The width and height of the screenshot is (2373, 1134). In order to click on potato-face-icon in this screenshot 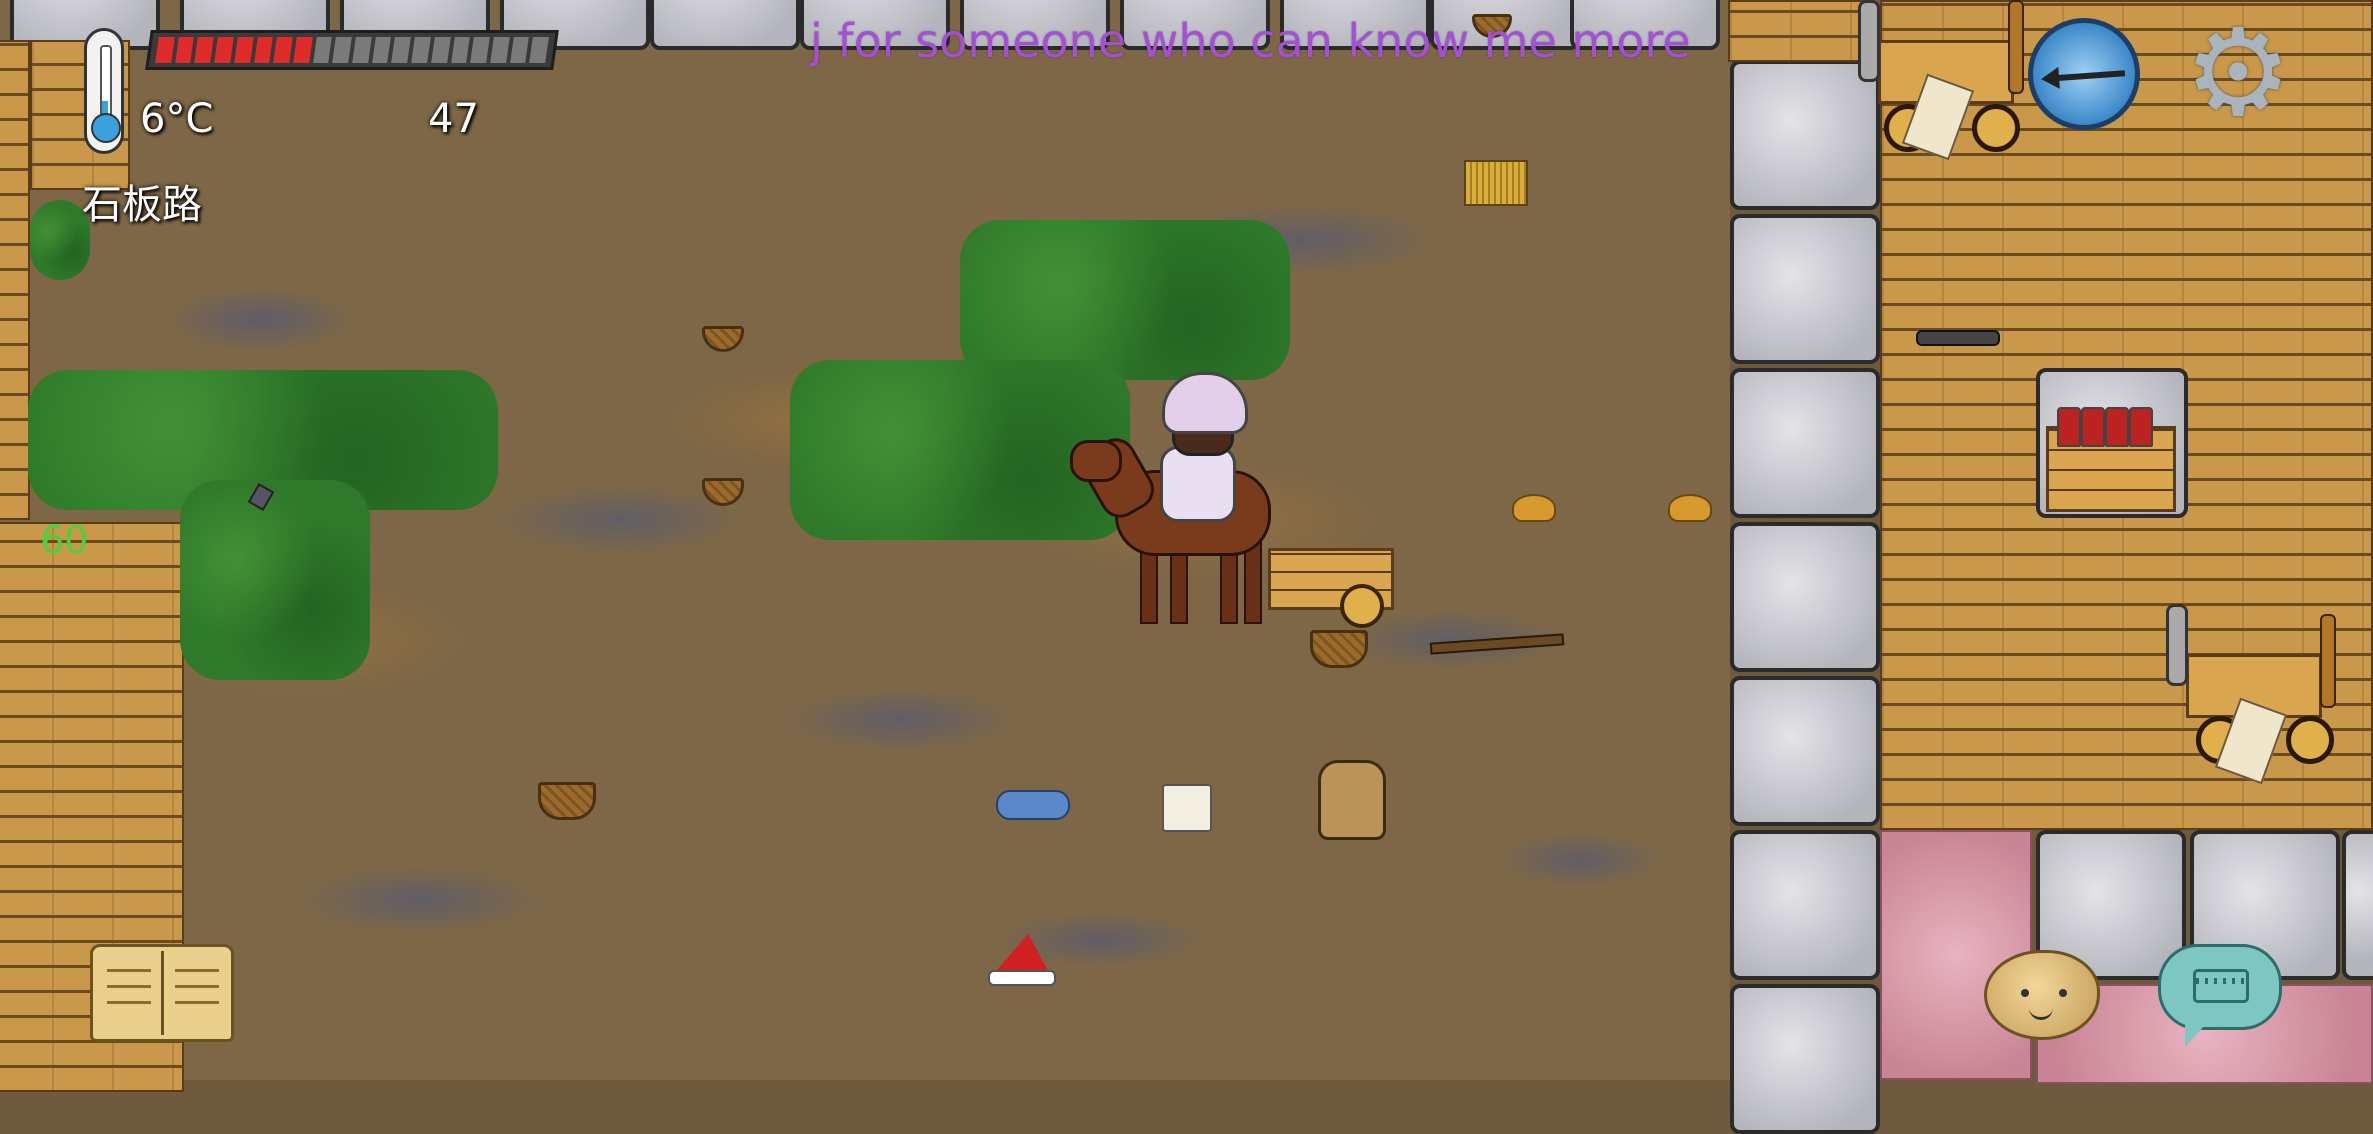, I will do `click(2042, 995)`.